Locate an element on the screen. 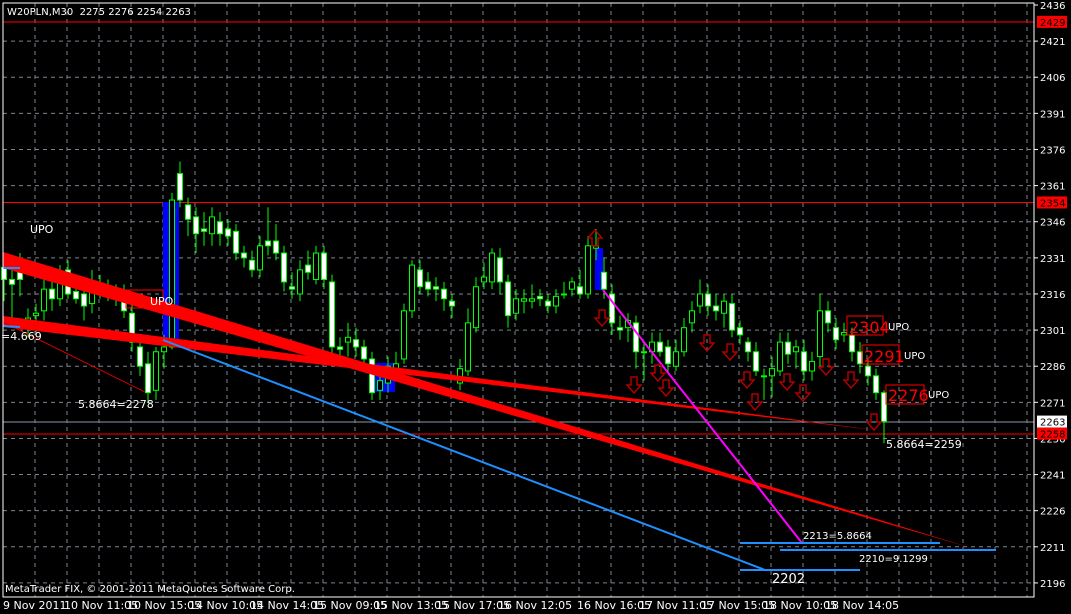  y-tick-label: 2421 is located at coordinates (1052, 42).